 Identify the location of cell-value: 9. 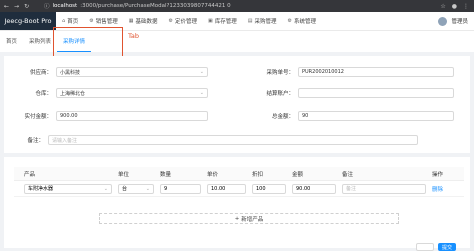
(166, 188).